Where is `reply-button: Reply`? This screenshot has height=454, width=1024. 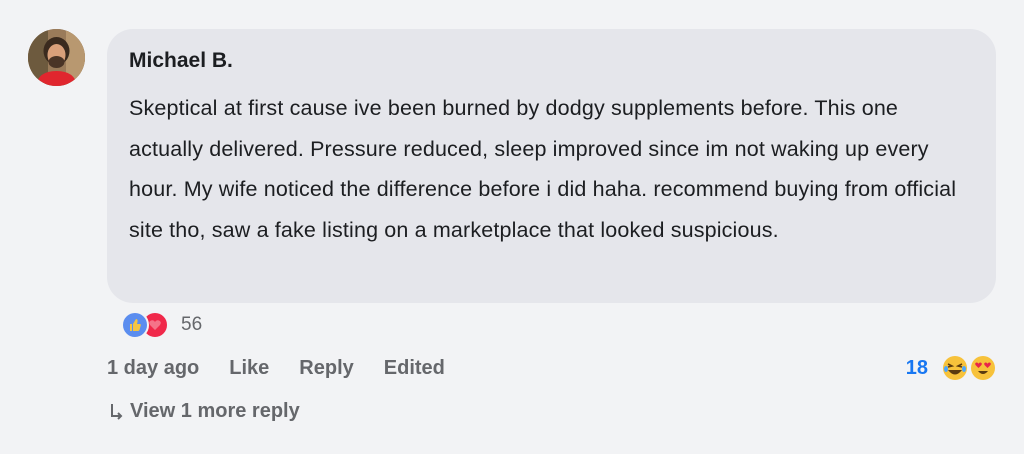 reply-button: Reply is located at coordinates (326, 368).